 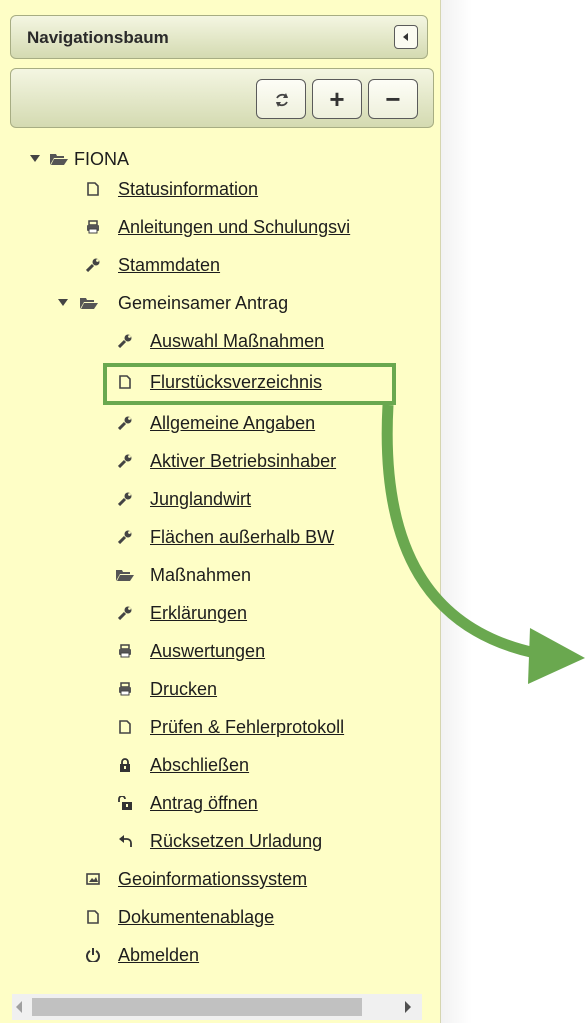 What do you see at coordinates (249, 384) in the screenshot?
I see `highlight-box` at bounding box center [249, 384].